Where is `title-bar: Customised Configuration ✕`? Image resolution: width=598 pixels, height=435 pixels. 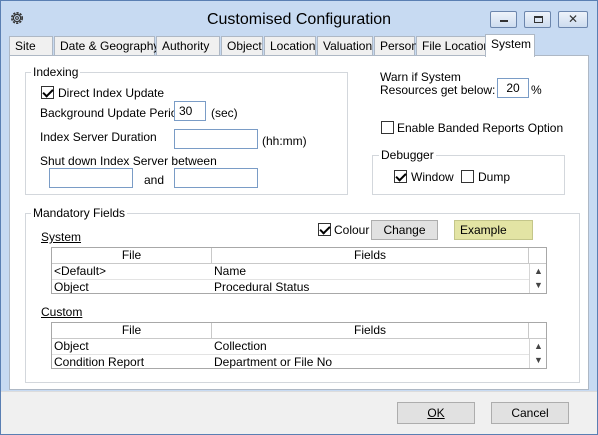 title-bar: Customised Configuration ✕ is located at coordinates (299, 17).